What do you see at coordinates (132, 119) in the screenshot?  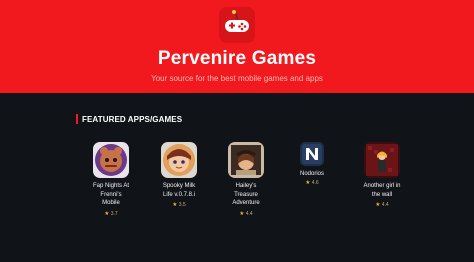 I see `section-title: FEATURED APPS/GAMES` at bounding box center [132, 119].